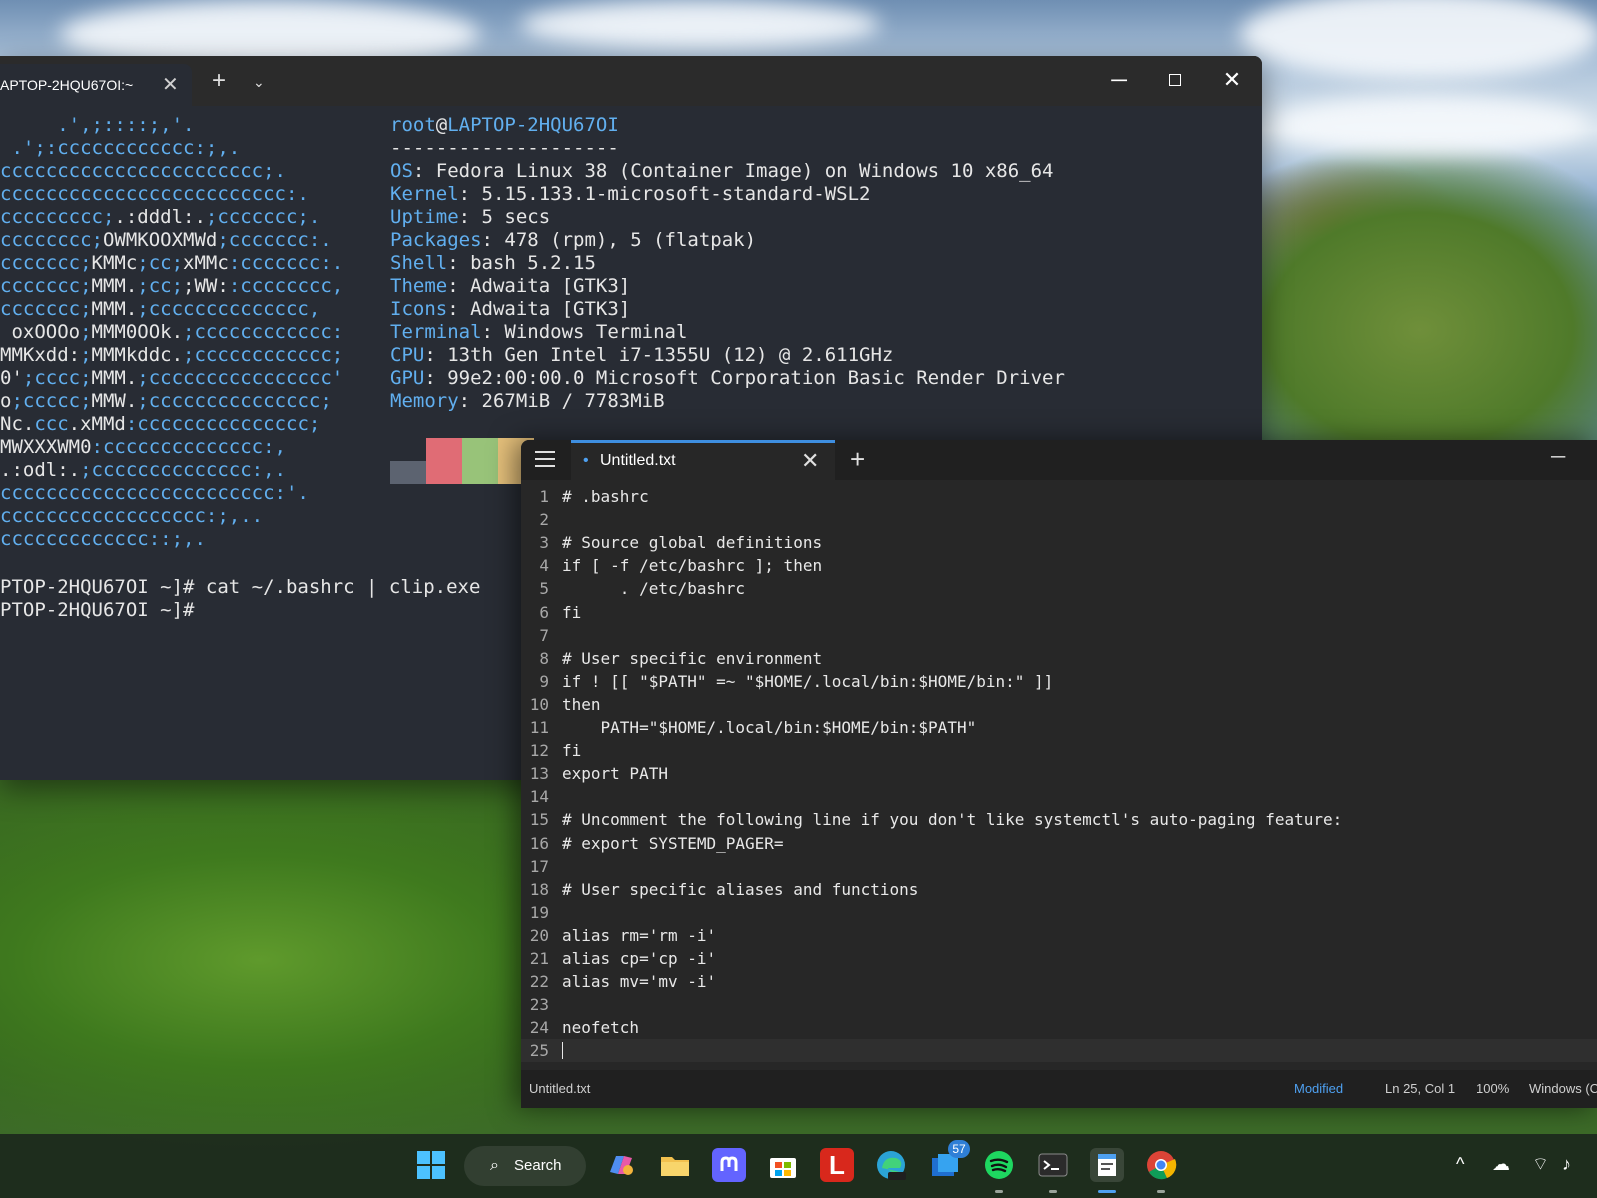 This screenshot has height=1198, width=1597. Describe the element at coordinates (1420, 1089) in the screenshot. I see `status-cursor-position: Ln 25, Col 1` at that location.